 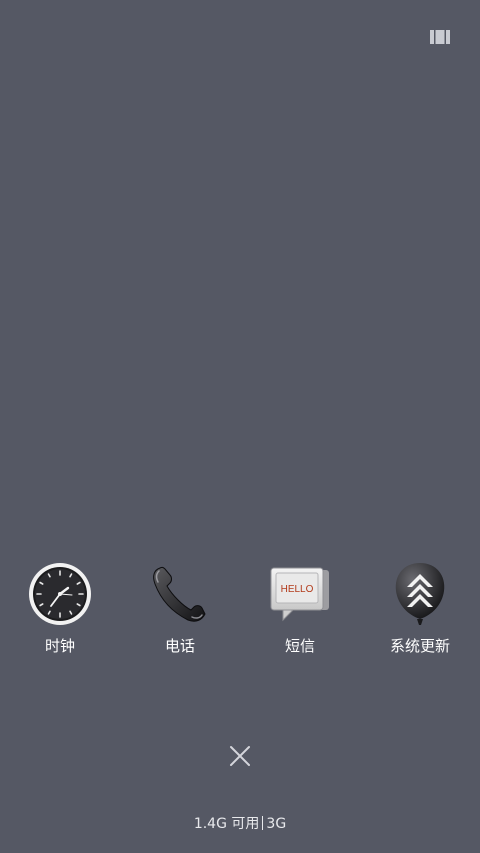 What do you see at coordinates (419, 646) in the screenshot?
I see `app-label-system-update: 系统更新` at bounding box center [419, 646].